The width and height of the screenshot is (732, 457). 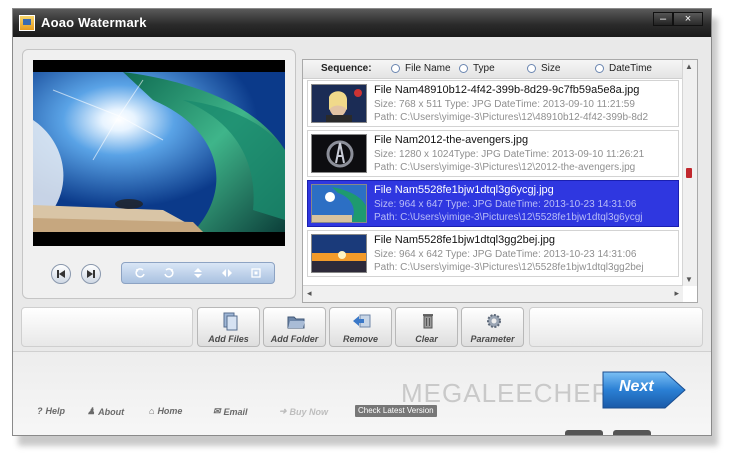 I want to click on email-link: ✉ Email, so click(x=230, y=411).